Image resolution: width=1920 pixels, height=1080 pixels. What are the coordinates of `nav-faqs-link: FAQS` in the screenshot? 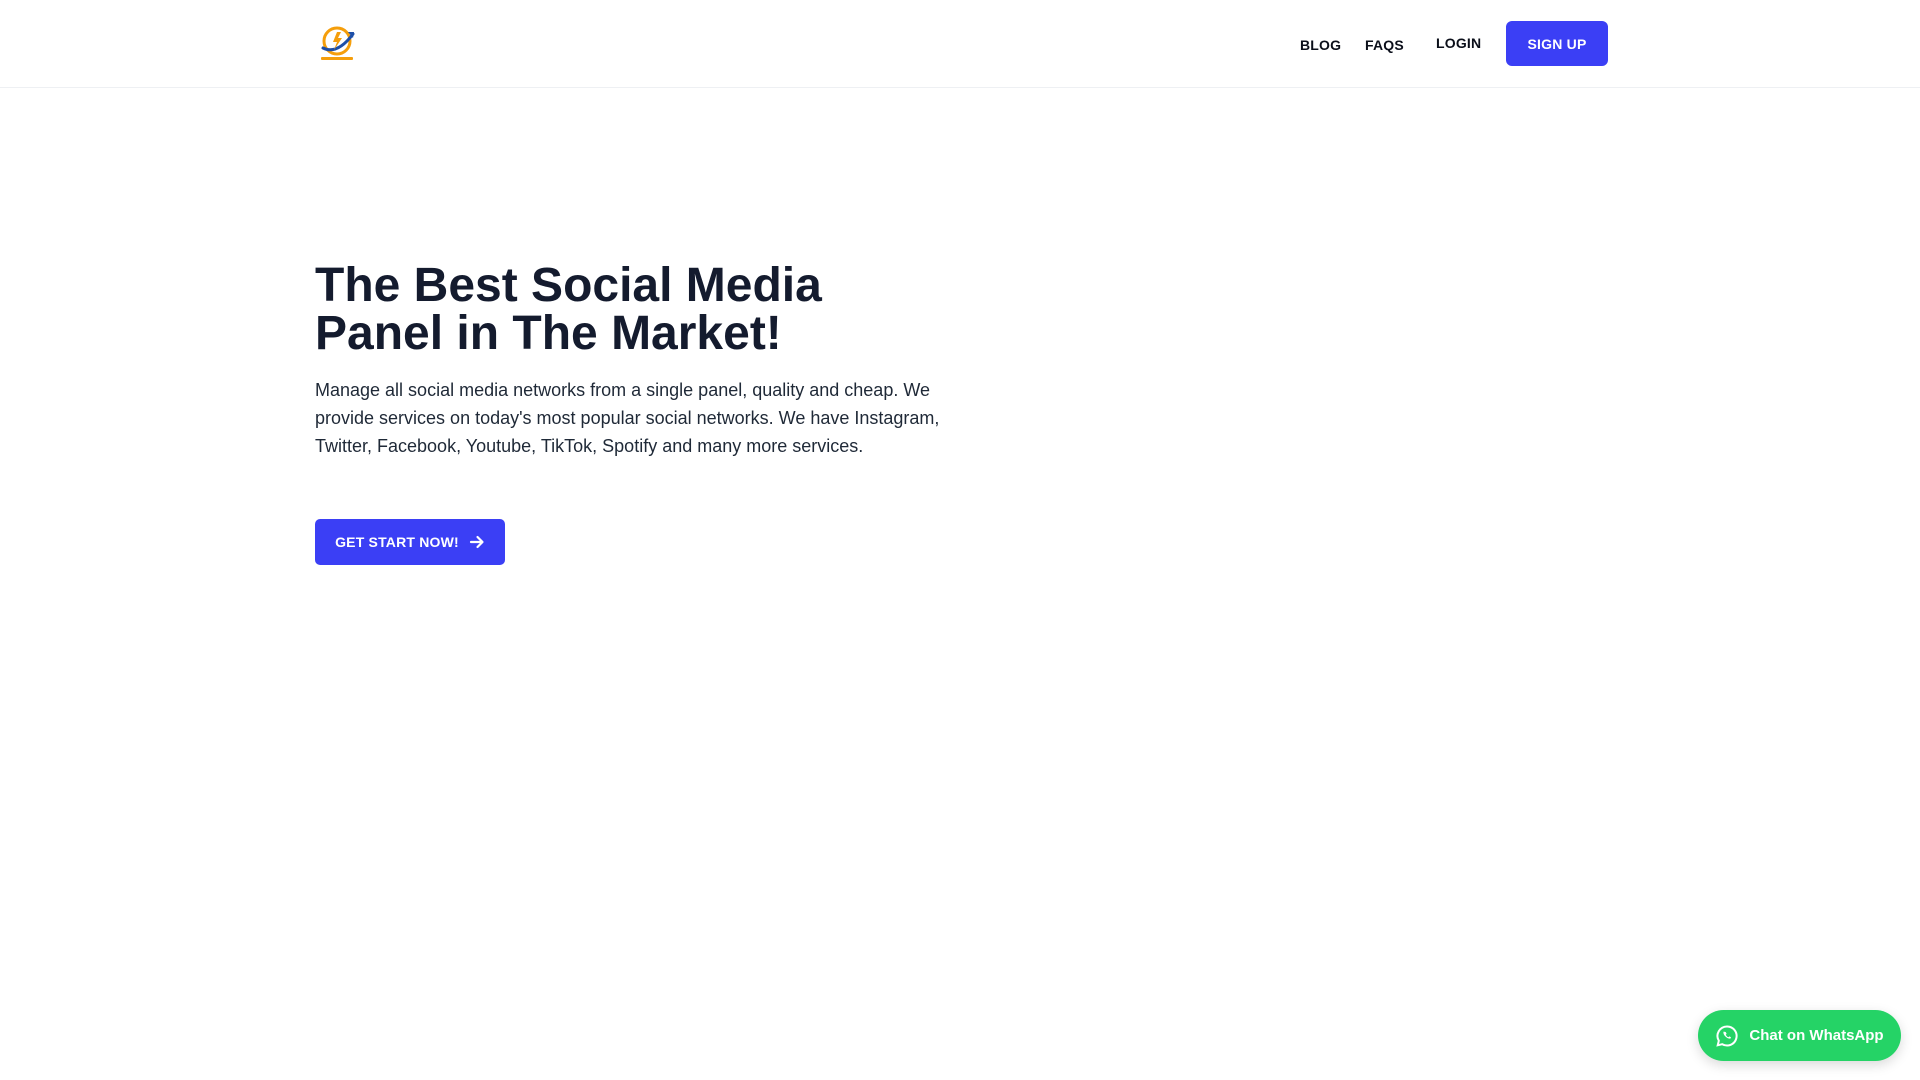 It's located at (1384, 45).